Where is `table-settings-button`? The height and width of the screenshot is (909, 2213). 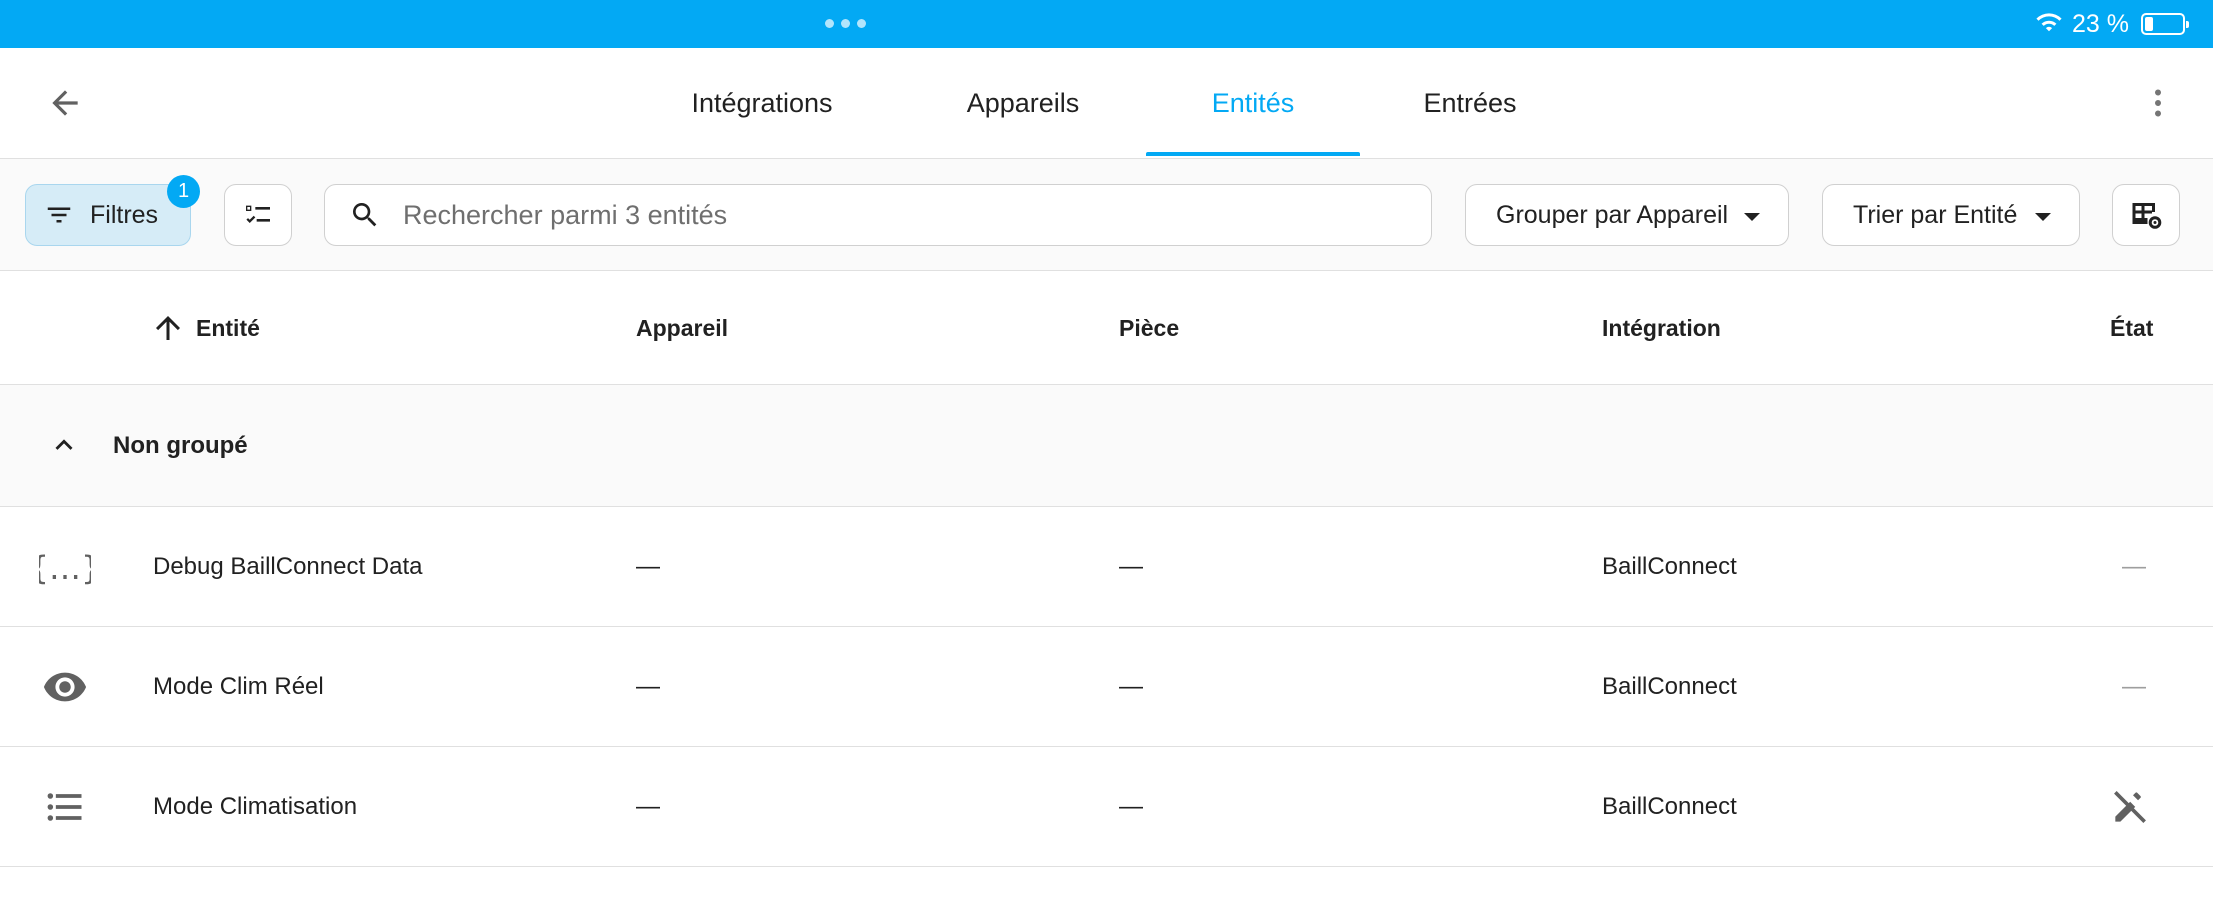 table-settings-button is located at coordinates (2146, 215).